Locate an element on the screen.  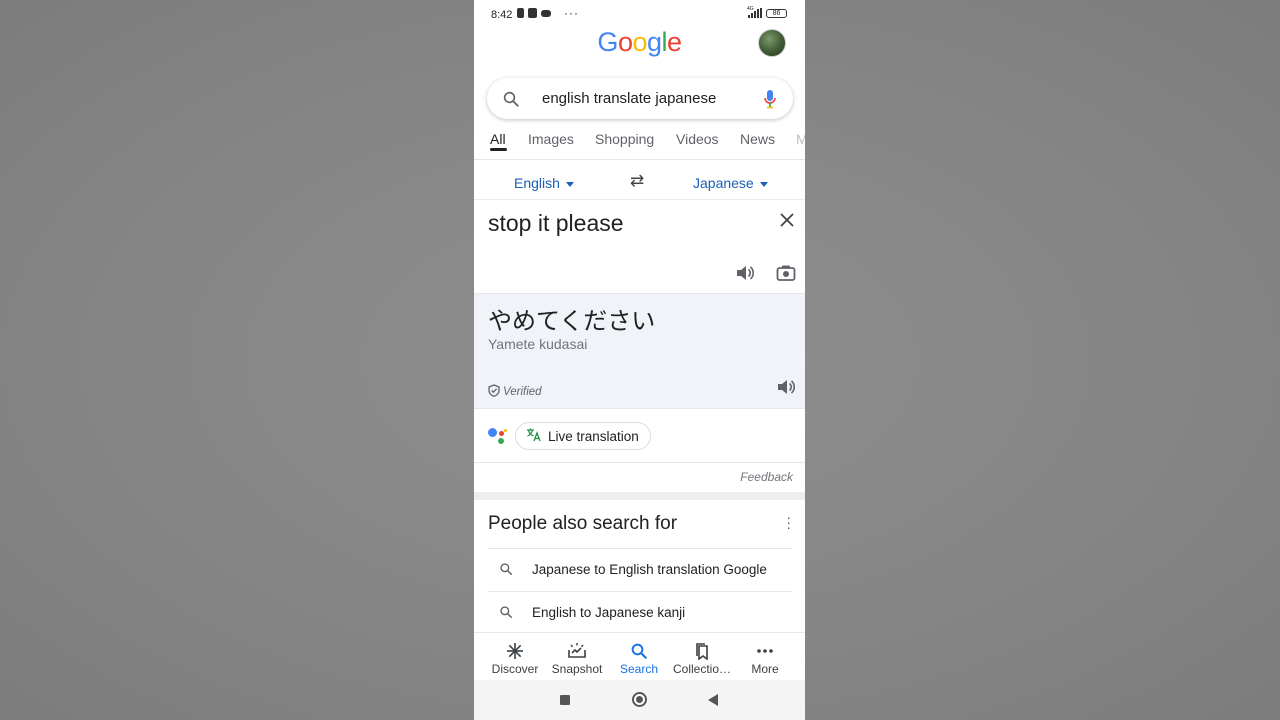
tab-videos: Videos is located at coordinates (697, 139).